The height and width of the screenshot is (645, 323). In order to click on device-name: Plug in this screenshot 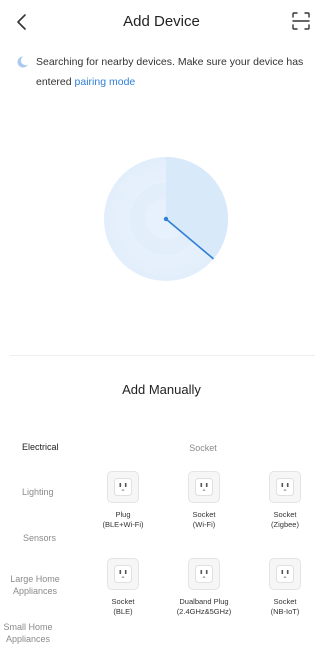, I will do `click(123, 514)`.